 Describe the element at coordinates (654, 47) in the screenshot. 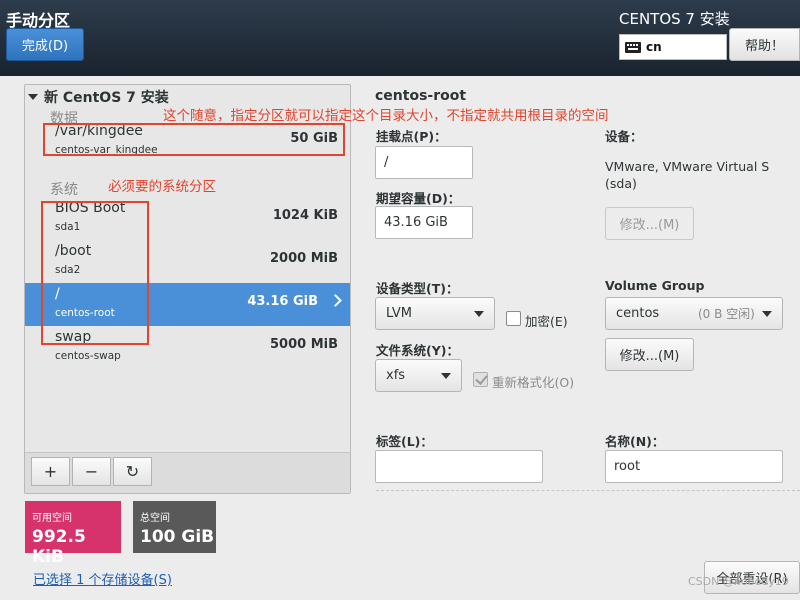

I see `keyboard-layout-label: cn` at that location.